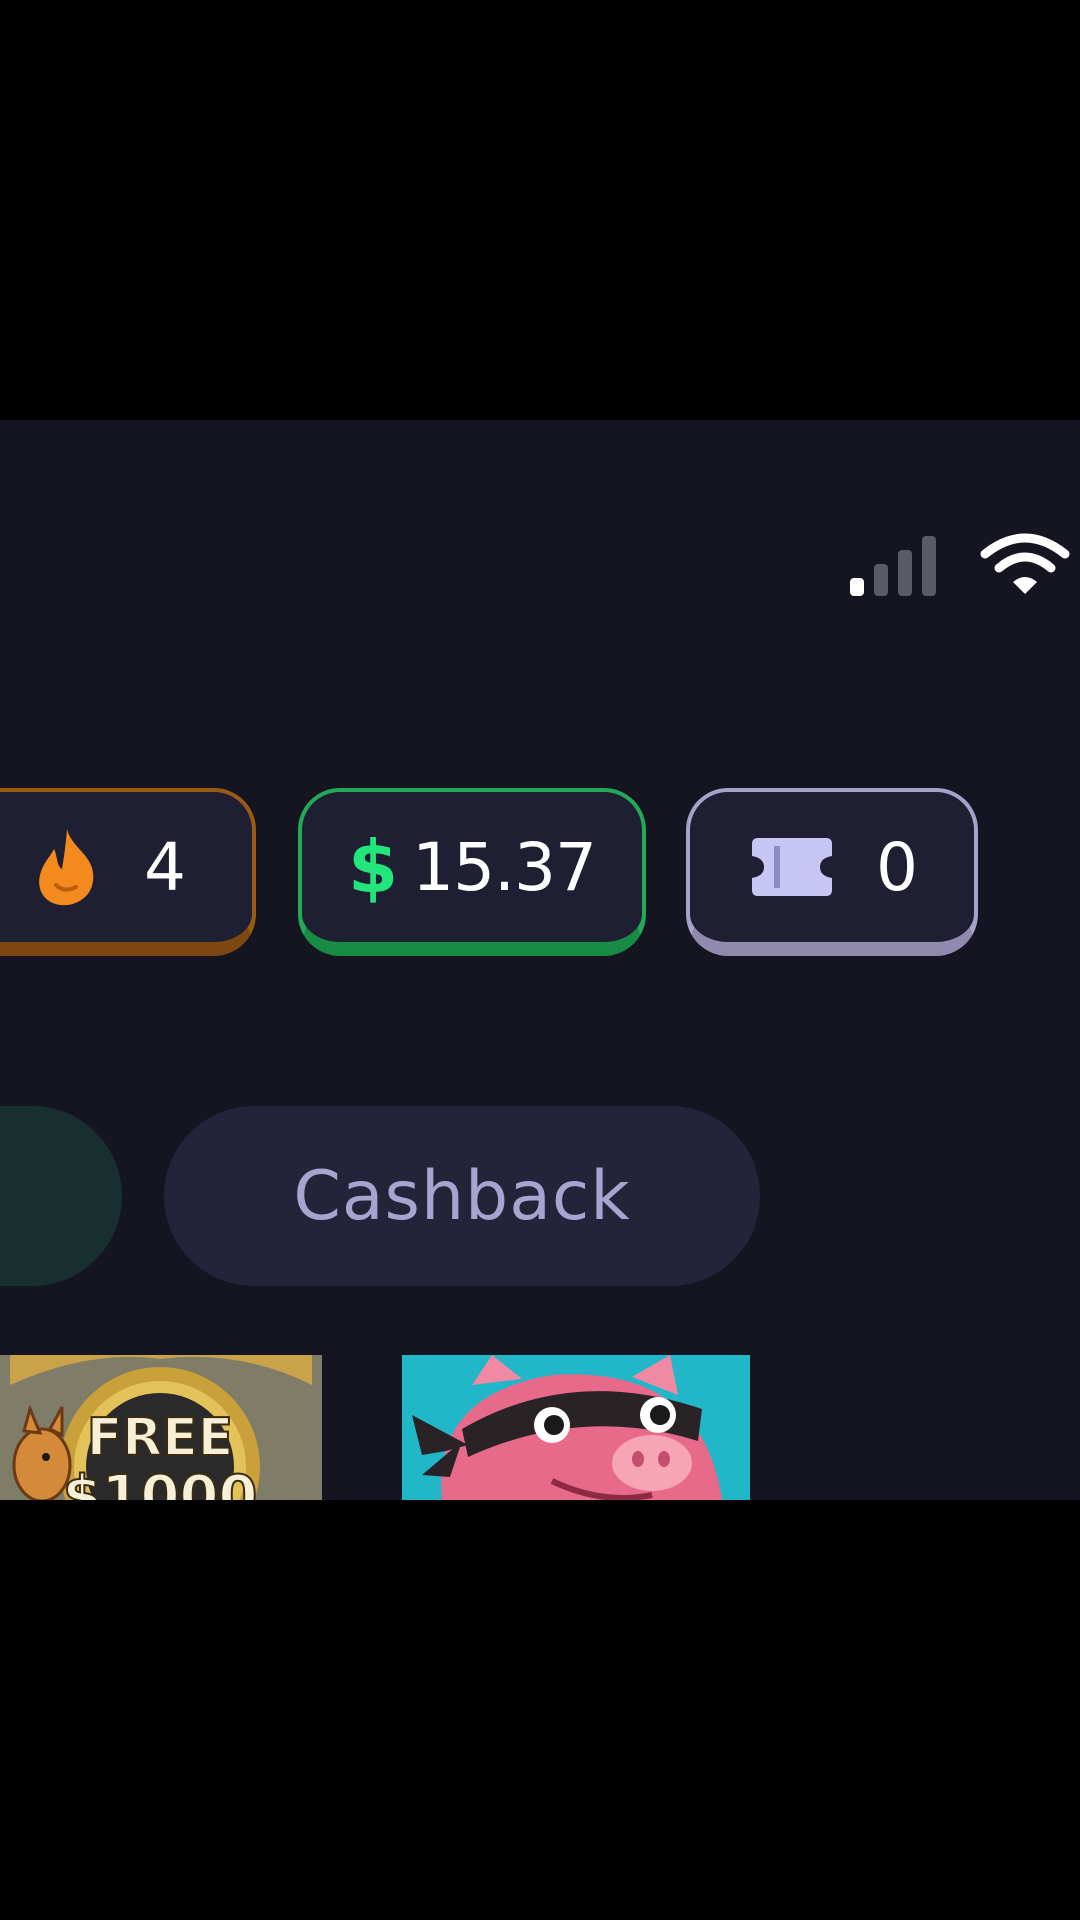  Describe the element at coordinates (373, 867) in the screenshot. I see `currency-symbol: $` at that location.